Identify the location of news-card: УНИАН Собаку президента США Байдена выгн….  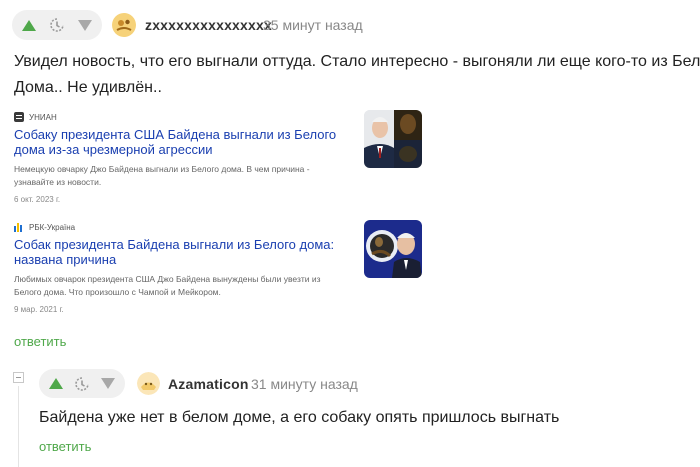
(219, 157).